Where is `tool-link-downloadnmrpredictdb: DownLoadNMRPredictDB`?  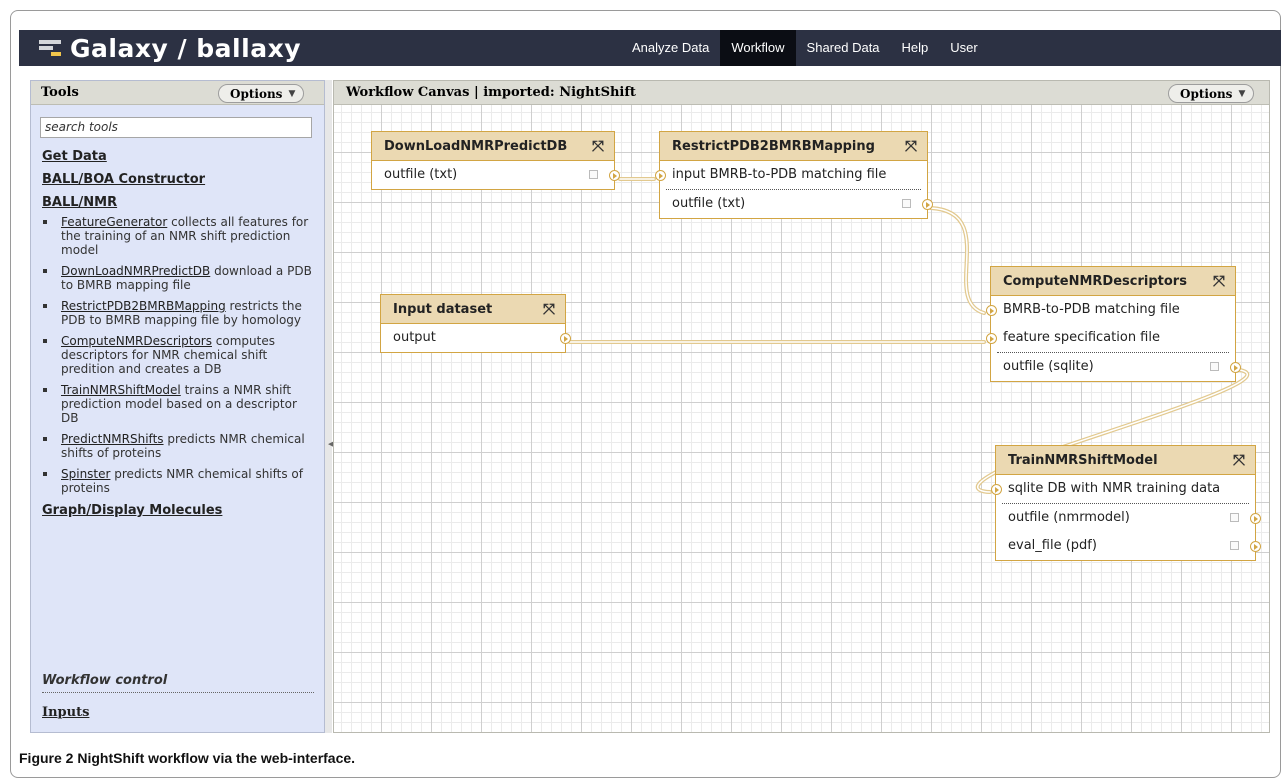
tool-link-downloadnmrpredictdb: DownLoadNMRPredictDB is located at coordinates (135, 271).